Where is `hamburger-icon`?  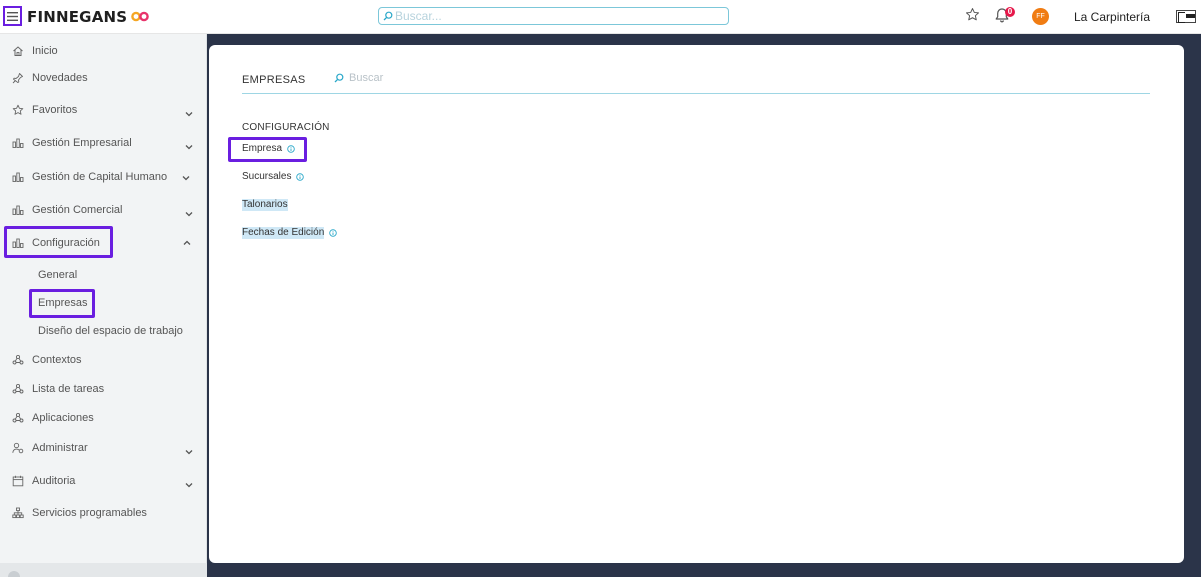
hamburger-icon is located at coordinates (12, 16).